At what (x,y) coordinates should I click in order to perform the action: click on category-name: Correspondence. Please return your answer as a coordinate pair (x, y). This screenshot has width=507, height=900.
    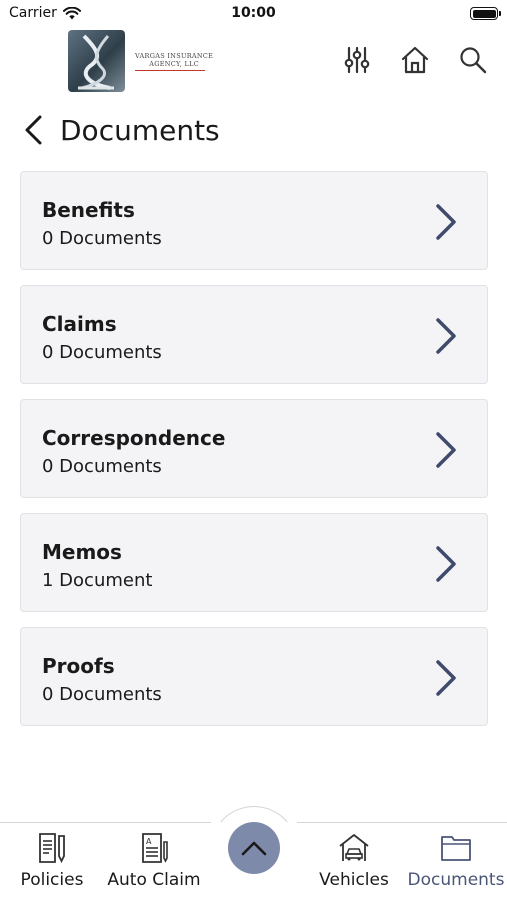
    Looking at the image, I should click on (134, 438).